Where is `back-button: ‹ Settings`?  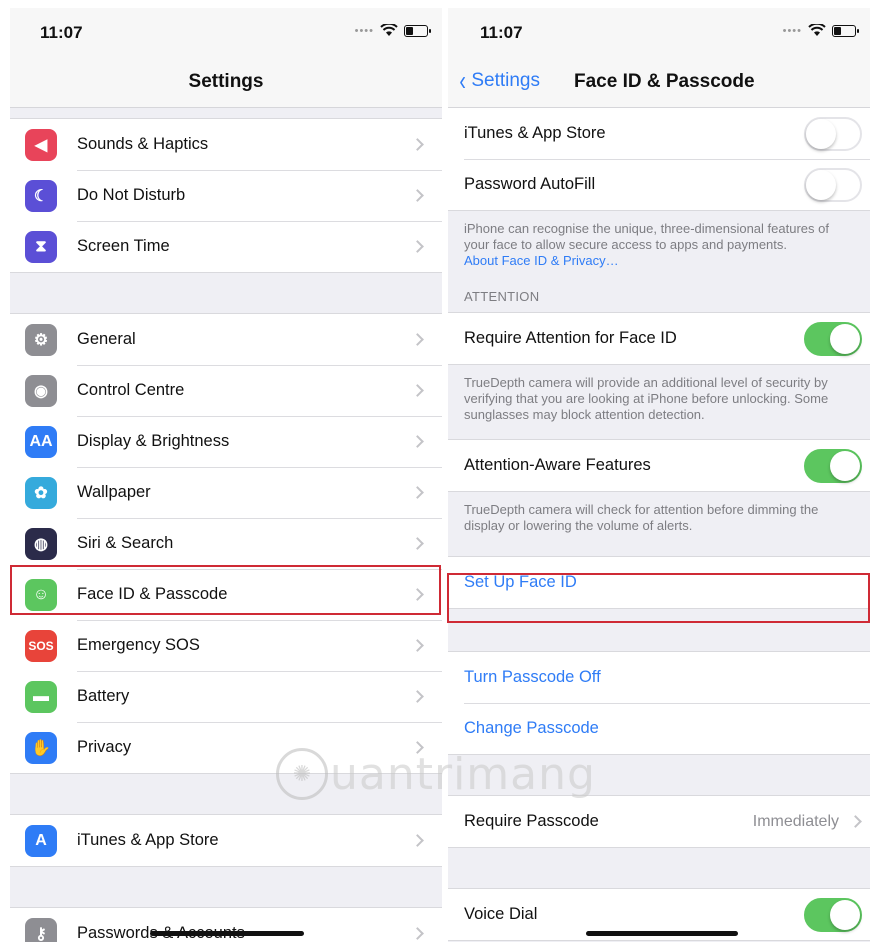 back-button: ‹ Settings is located at coordinates (499, 80).